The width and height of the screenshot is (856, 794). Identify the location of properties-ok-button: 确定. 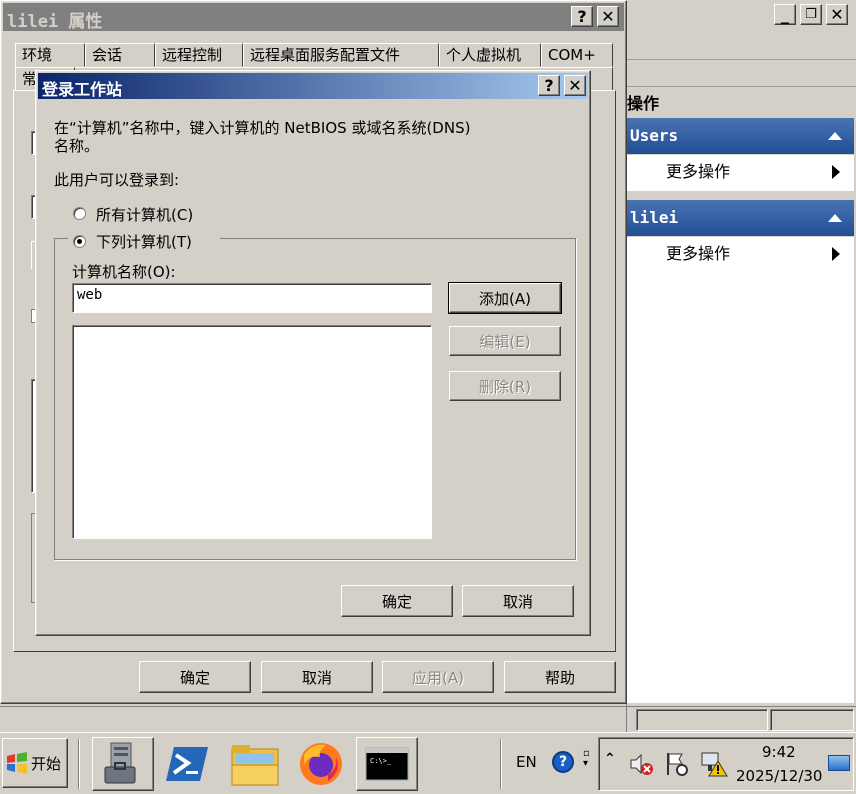
(195, 677).